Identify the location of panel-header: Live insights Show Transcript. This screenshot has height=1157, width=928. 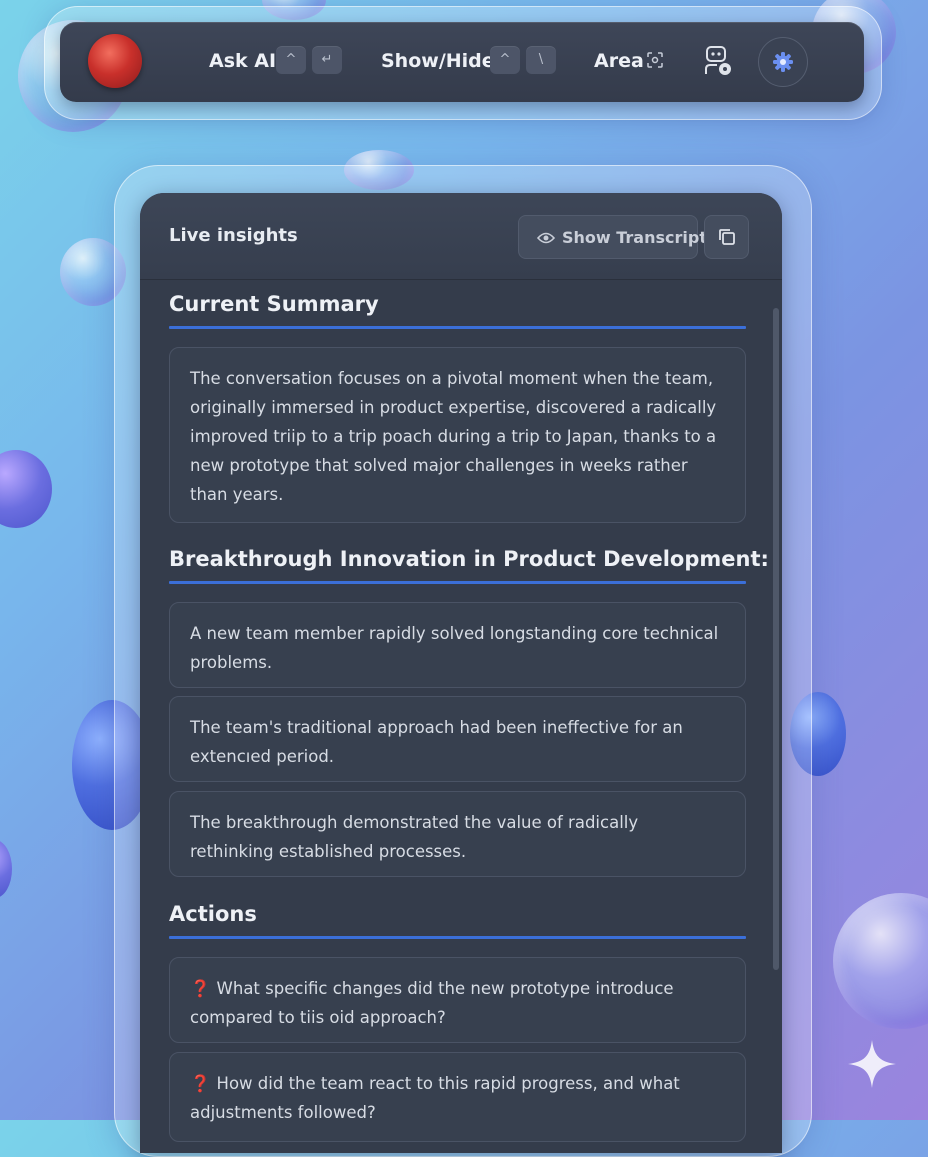
(461, 236).